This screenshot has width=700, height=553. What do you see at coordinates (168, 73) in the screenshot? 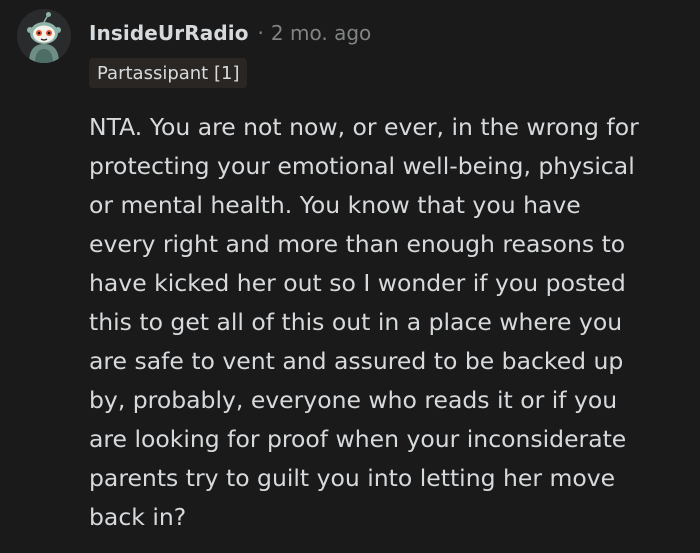
I see `user-flair: Partassipant [1]` at bounding box center [168, 73].